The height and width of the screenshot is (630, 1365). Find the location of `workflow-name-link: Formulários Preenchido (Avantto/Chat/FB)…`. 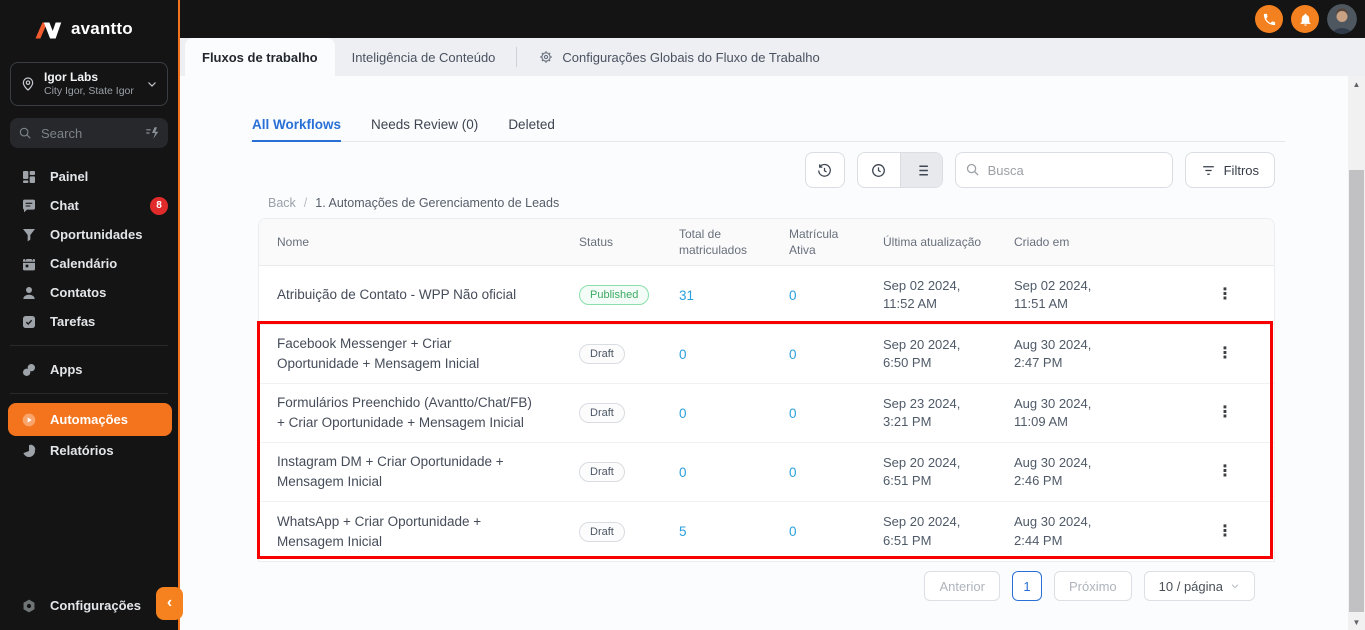

workflow-name-link: Formulários Preenchido (Avantto/Chat/FB)… is located at coordinates (406, 412).